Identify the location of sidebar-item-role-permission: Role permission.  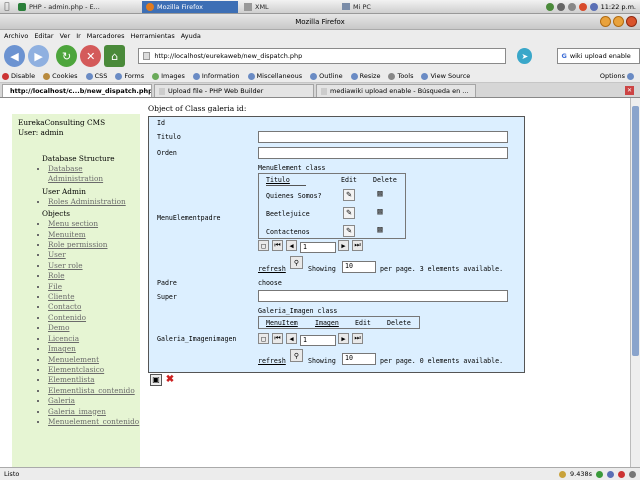
(91, 245).